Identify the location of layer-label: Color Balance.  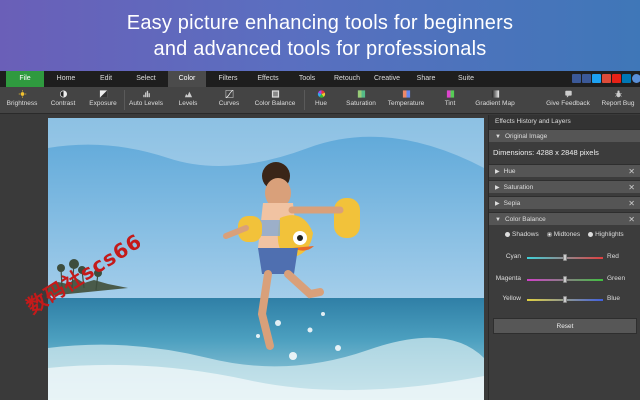
(525, 219).